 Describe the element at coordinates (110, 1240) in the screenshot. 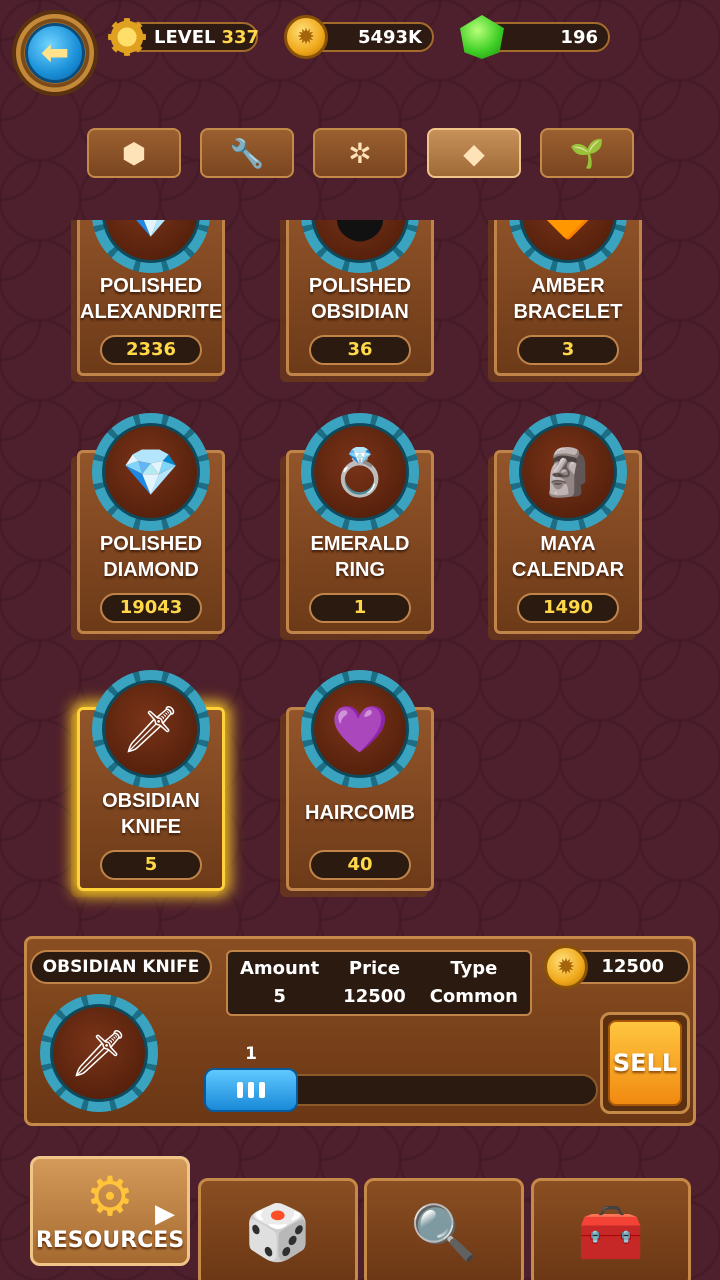

I see `nav-resources-label: RESOURCES` at that location.